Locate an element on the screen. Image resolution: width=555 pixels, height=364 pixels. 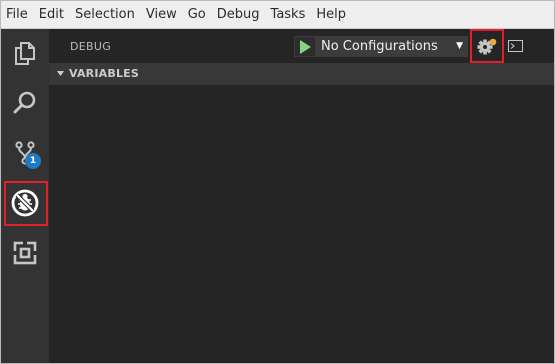
menu-tasks: Tasks is located at coordinates (289, 14).